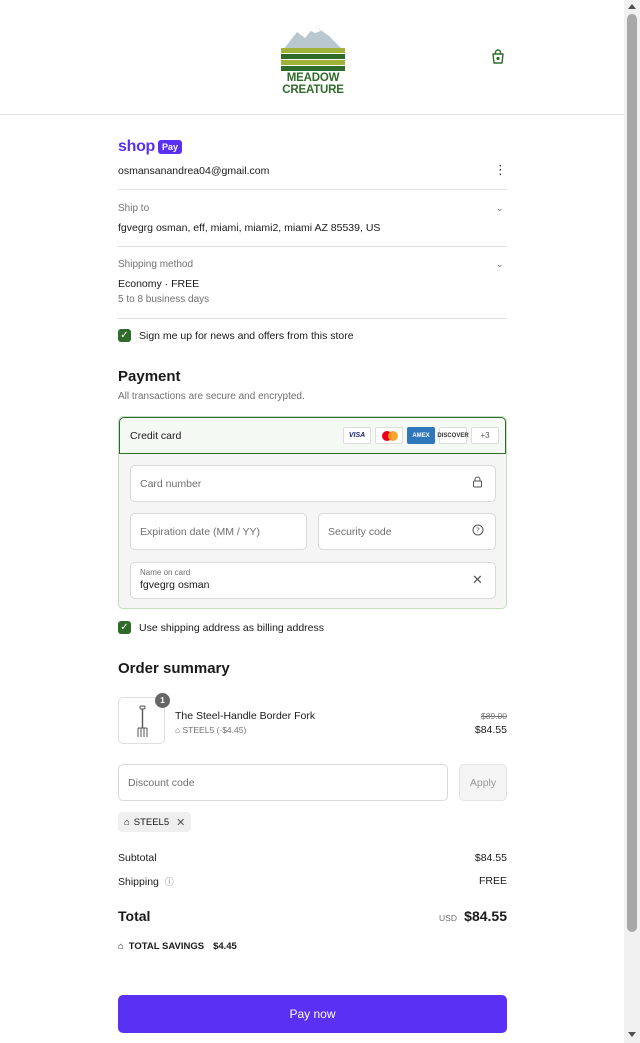 The height and width of the screenshot is (1043, 640). What do you see at coordinates (162, 700) in the screenshot?
I see `quantity-badge: 1` at bounding box center [162, 700].